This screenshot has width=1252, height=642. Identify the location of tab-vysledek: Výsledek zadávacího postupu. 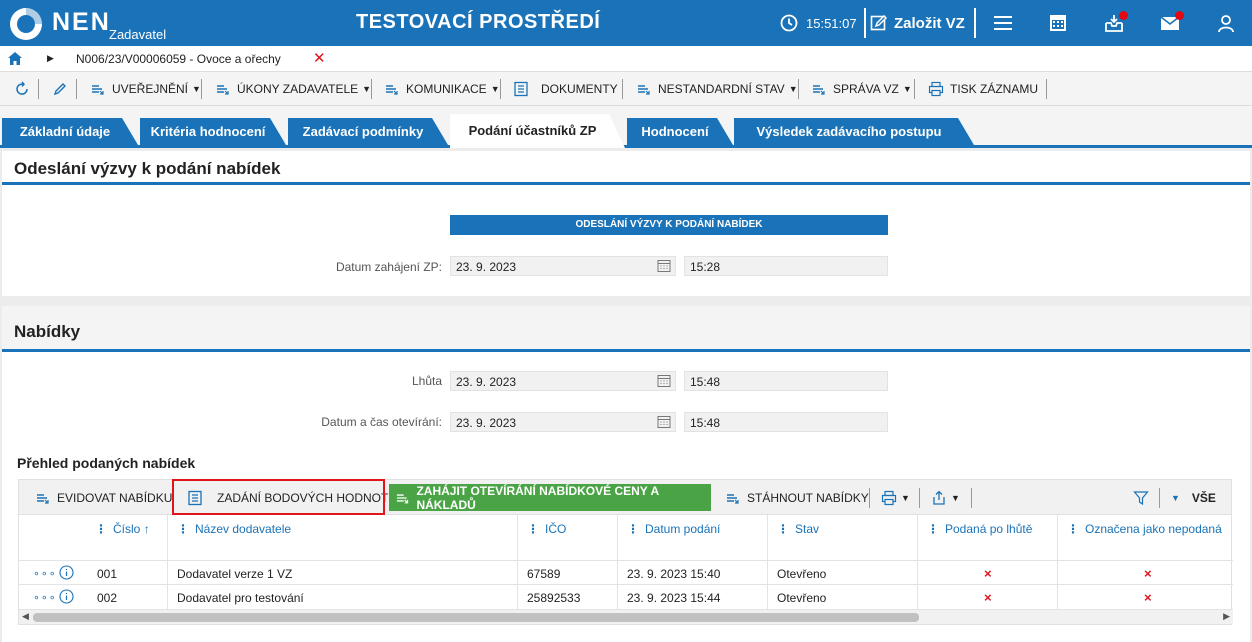
(854, 131).